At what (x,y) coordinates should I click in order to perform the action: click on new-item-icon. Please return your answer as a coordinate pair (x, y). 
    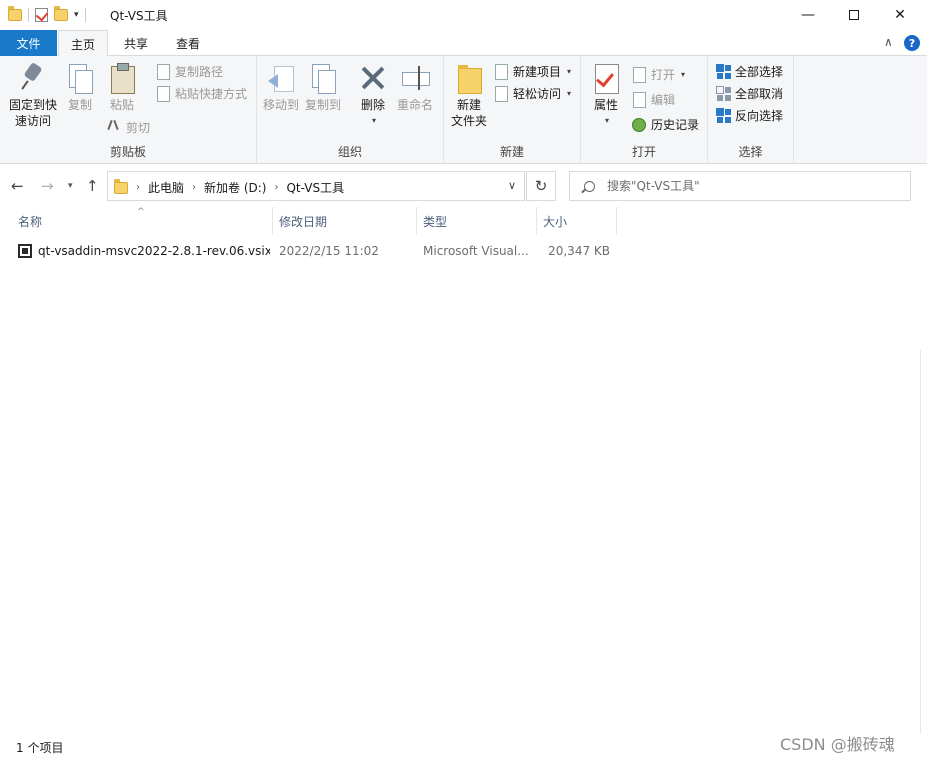
    Looking at the image, I should click on (501, 71).